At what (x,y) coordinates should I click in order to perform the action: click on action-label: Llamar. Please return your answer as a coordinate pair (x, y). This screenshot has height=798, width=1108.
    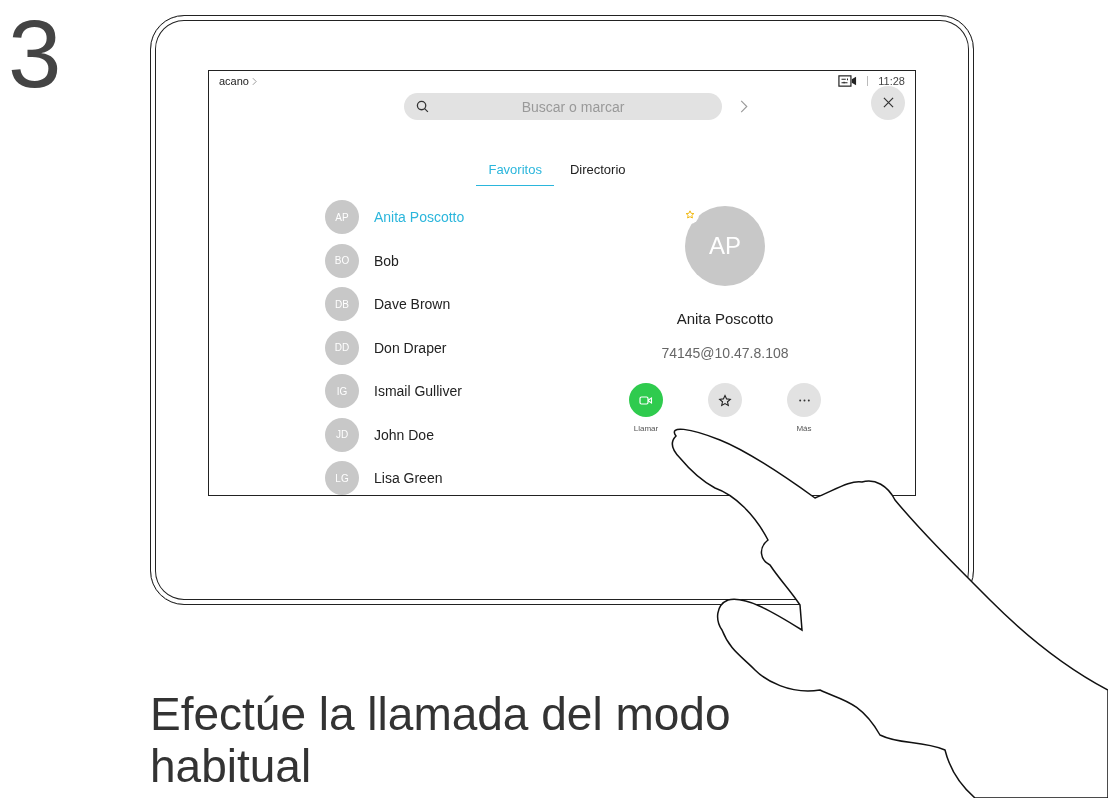
    Looking at the image, I should click on (646, 428).